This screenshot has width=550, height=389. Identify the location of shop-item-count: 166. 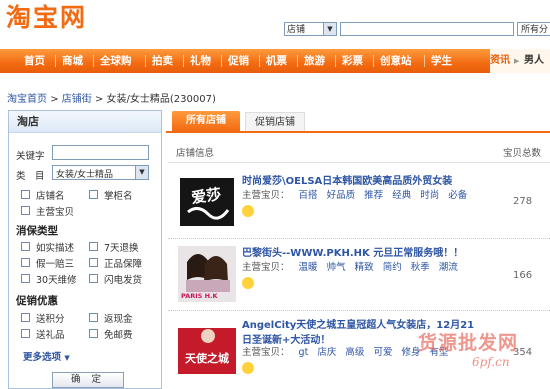
(523, 275).